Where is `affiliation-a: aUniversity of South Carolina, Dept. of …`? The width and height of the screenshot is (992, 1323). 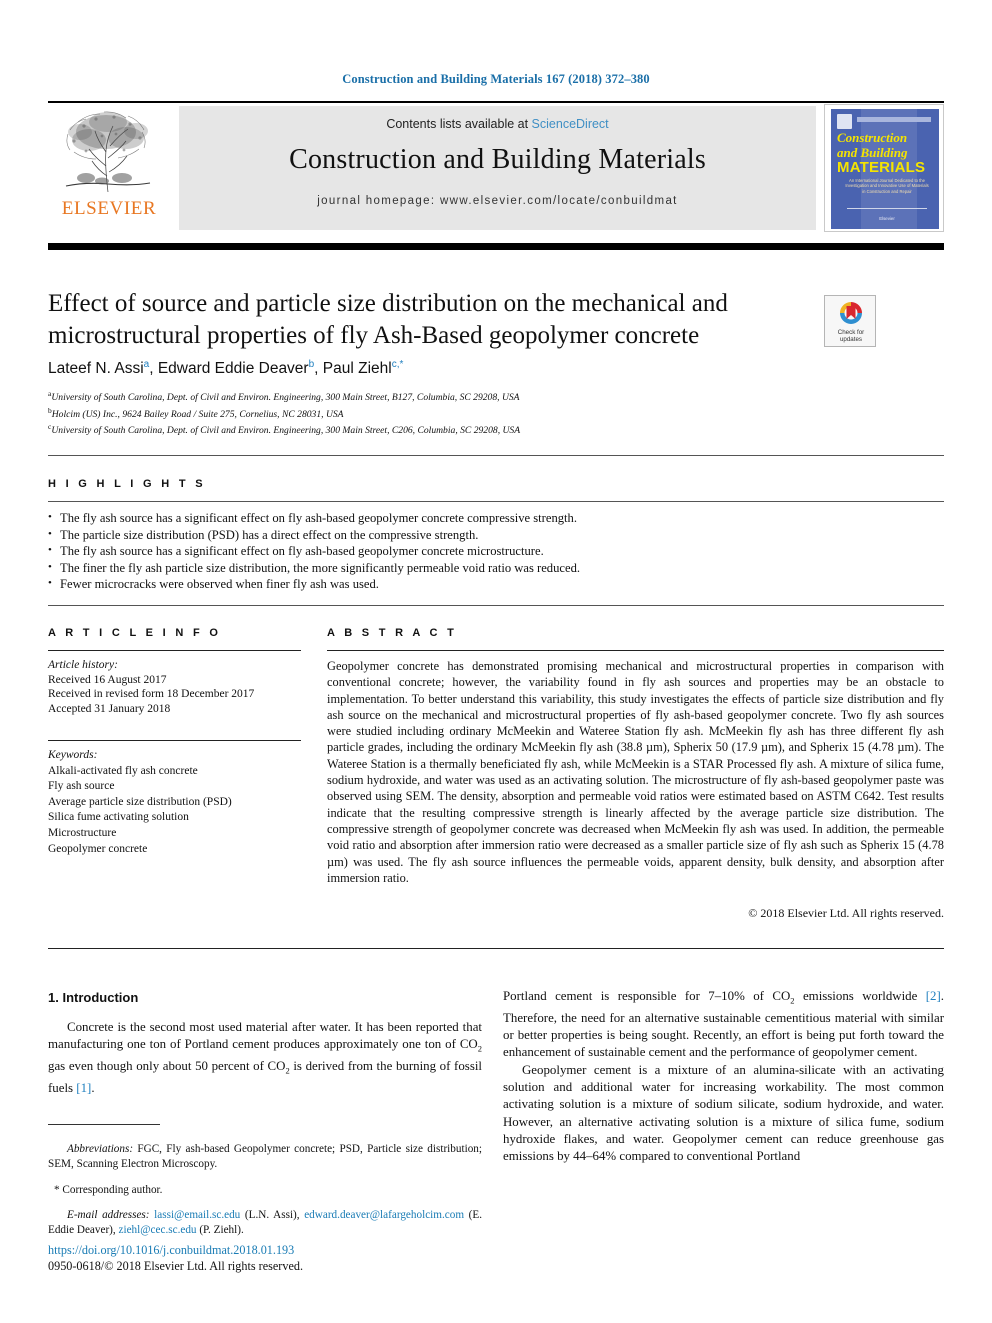 affiliation-a: aUniversity of South Carolina, Dept. of … is located at coordinates (448, 396).